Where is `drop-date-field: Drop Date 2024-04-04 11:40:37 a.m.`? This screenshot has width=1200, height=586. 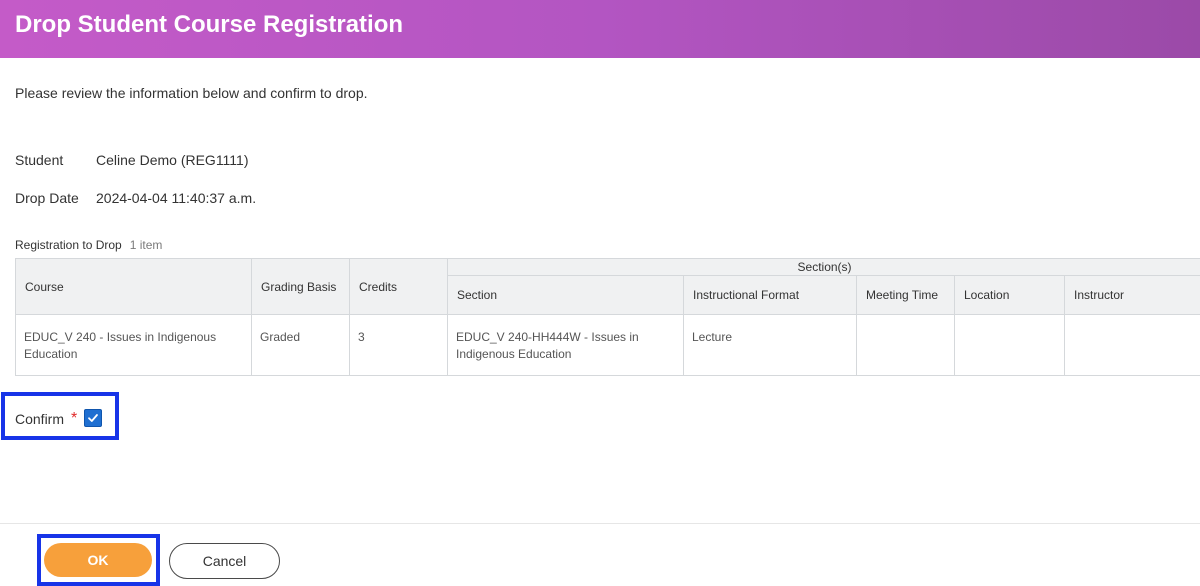
drop-date-field: Drop Date 2024-04-04 11:40:37 a.m. is located at coordinates (135, 198).